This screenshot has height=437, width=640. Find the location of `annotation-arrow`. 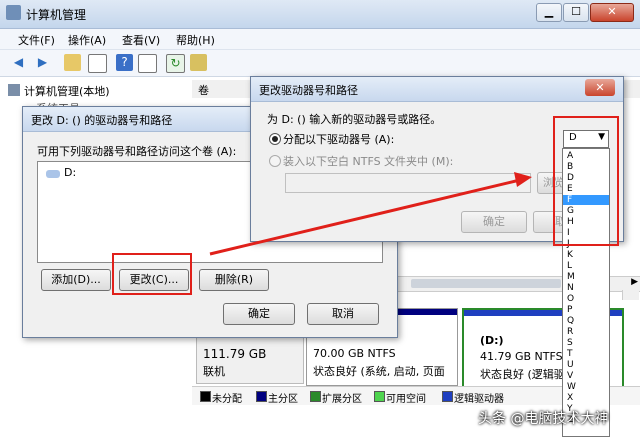

annotation-arrow is located at coordinates (370, 214).